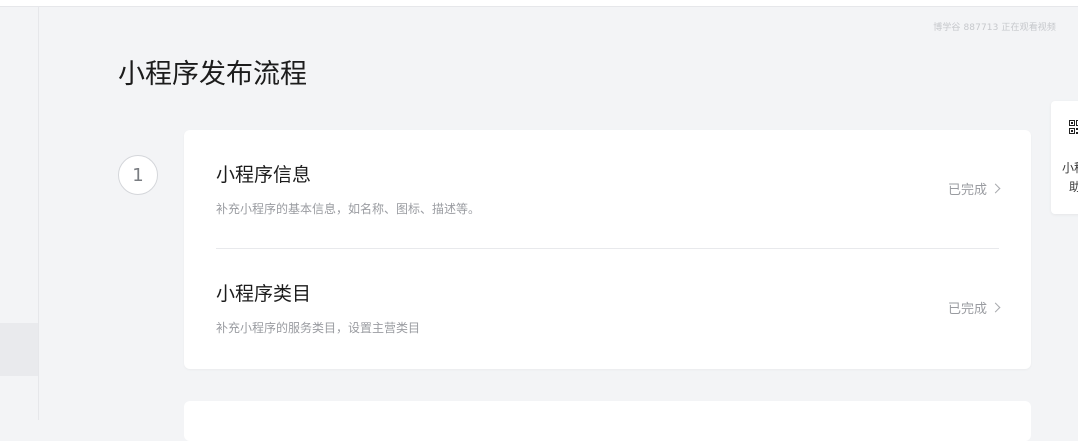  Describe the element at coordinates (1070, 168) in the screenshot. I see `widget-label-line1: 小程` at that location.